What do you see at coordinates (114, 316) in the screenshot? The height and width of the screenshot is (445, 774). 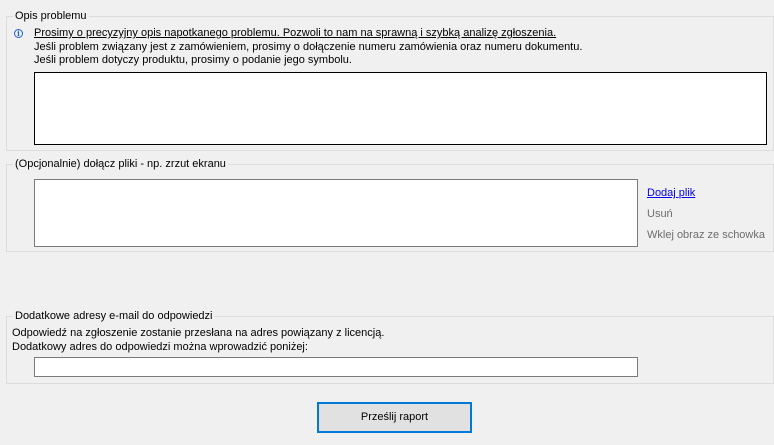 I see `email-group-title: Dodatkowe adresy e-mail do odpowiedzi` at bounding box center [114, 316].